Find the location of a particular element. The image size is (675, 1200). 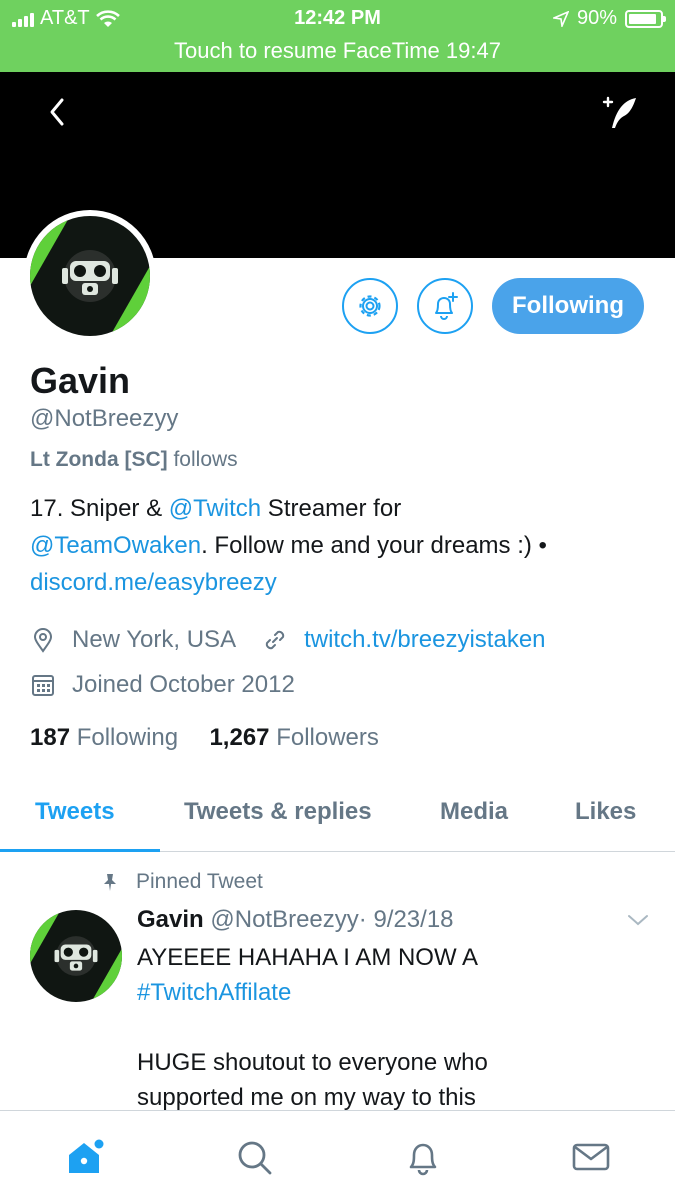

profile-avatar is located at coordinates (90, 276).